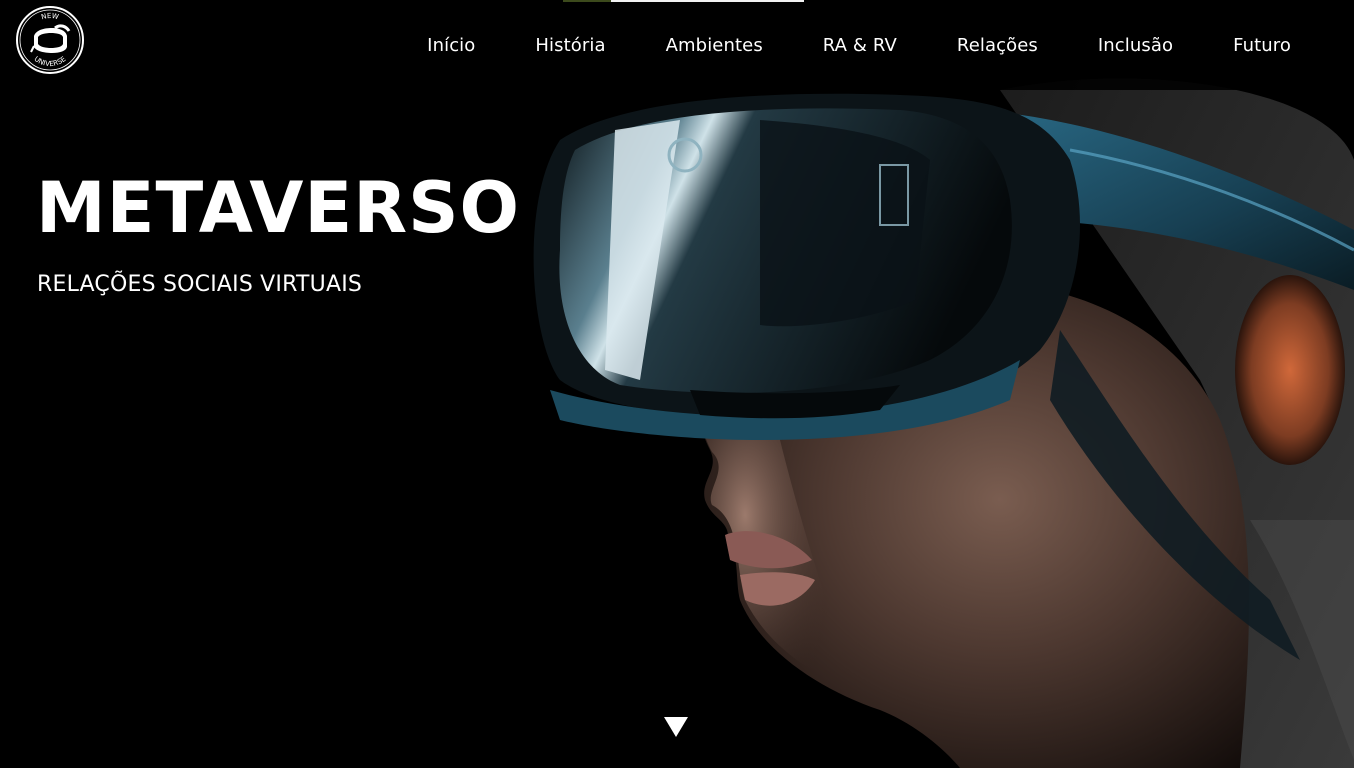 The height and width of the screenshot is (768, 1354). Describe the element at coordinates (451, 46) in the screenshot. I see `nav-link-inicio: Início` at that location.